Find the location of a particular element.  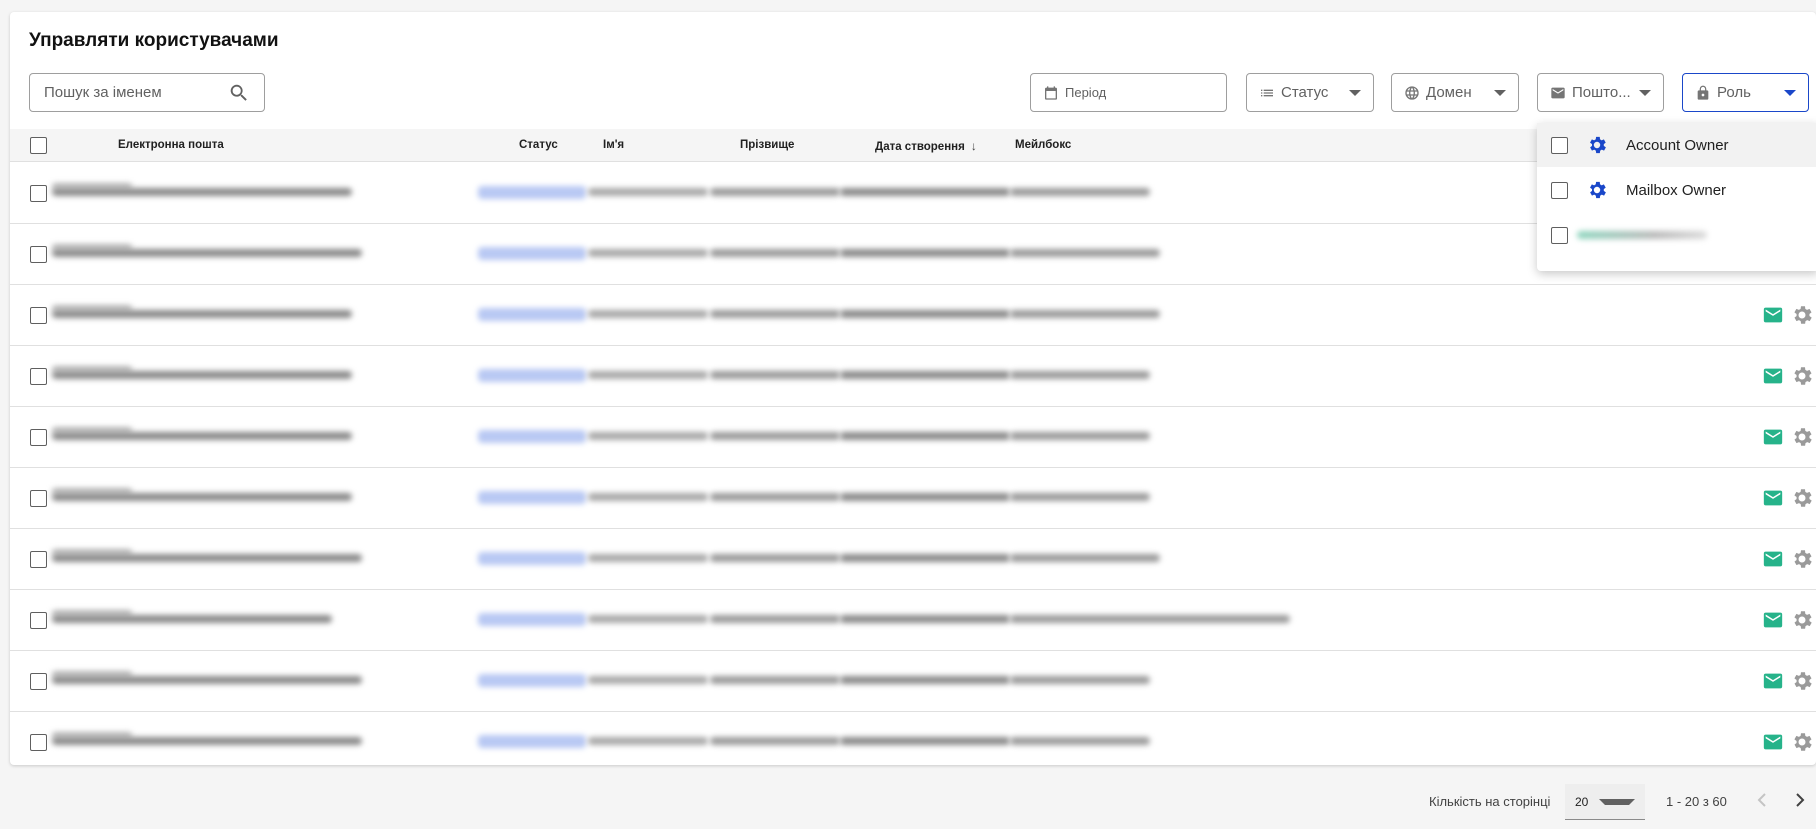

col-last-name: Прізвище is located at coordinates (767, 145).